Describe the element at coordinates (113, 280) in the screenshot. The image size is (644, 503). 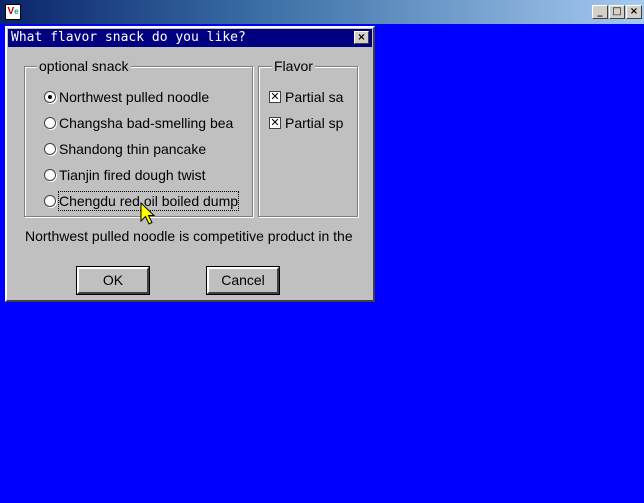
I see `ok-button: OK` at that location.